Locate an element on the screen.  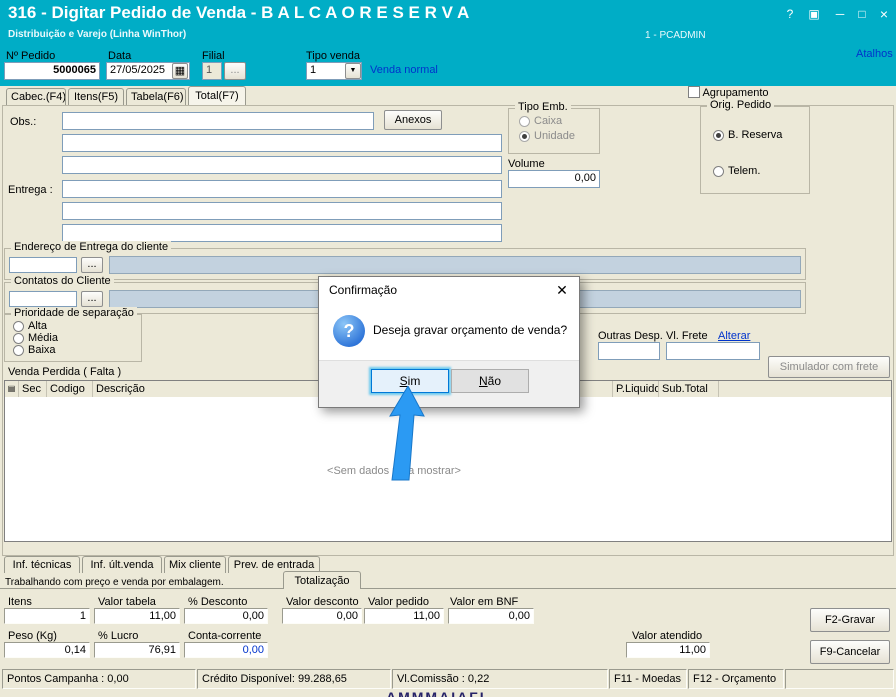
valor-desconto-value: 0,00 is located at coordinates (322, 616).